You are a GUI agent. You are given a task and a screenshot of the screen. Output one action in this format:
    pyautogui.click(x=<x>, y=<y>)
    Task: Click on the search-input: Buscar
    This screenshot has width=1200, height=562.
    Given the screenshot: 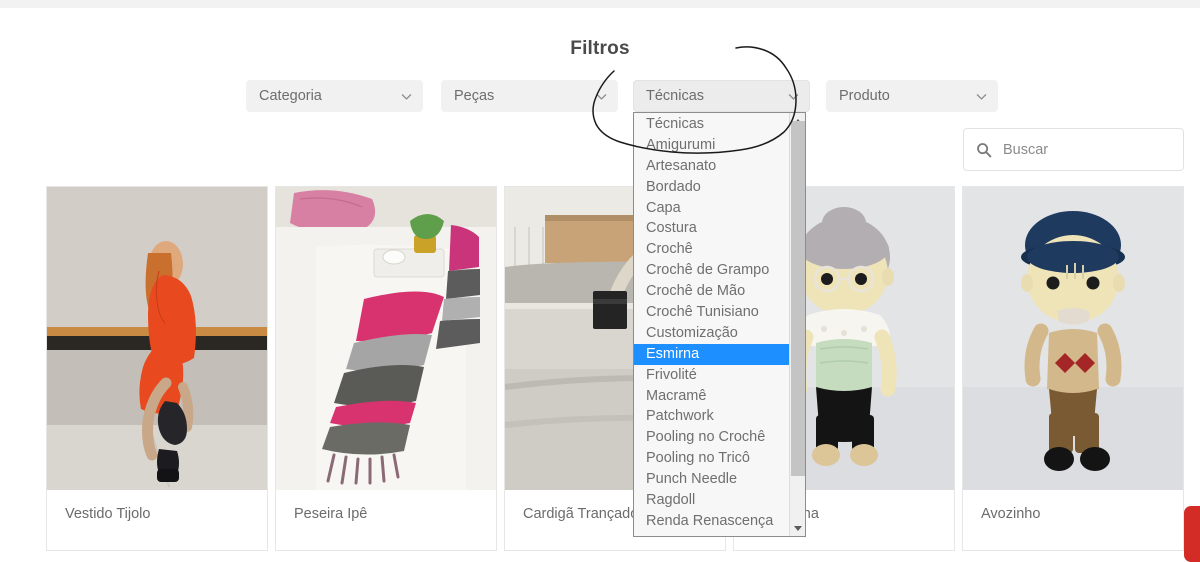 What is the action you would take?
    pyautogui.click(x=1025, y=150)
    